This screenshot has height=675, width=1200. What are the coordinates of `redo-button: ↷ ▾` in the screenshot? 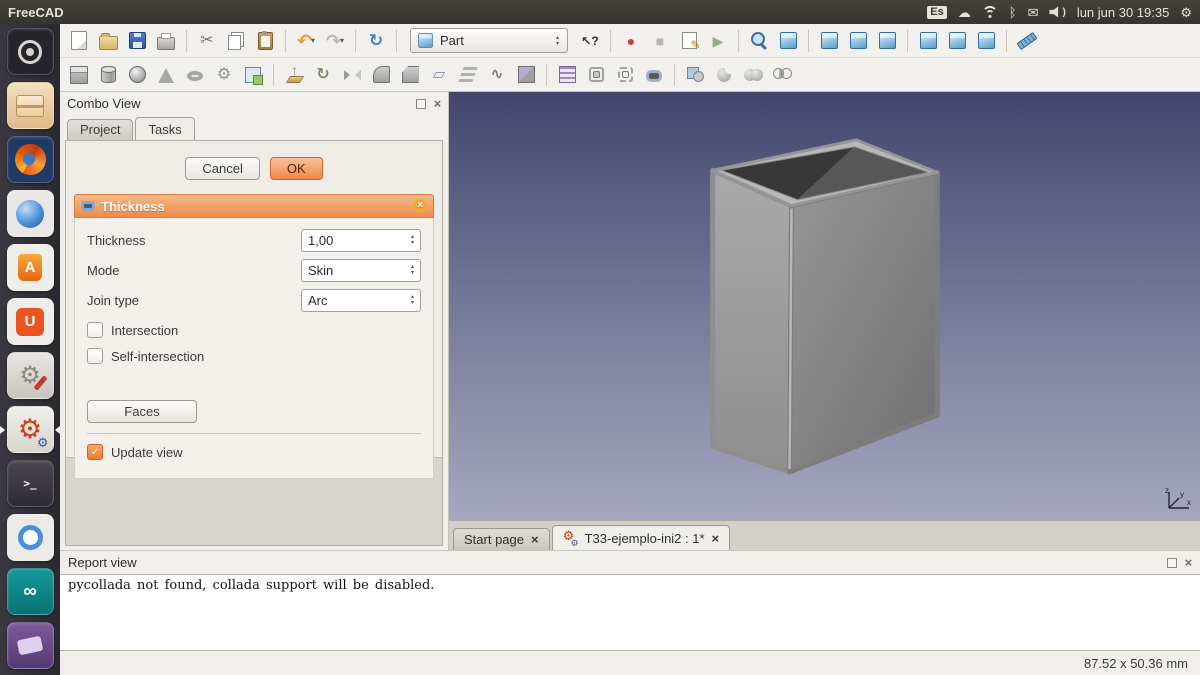 It's located at (335, 41).